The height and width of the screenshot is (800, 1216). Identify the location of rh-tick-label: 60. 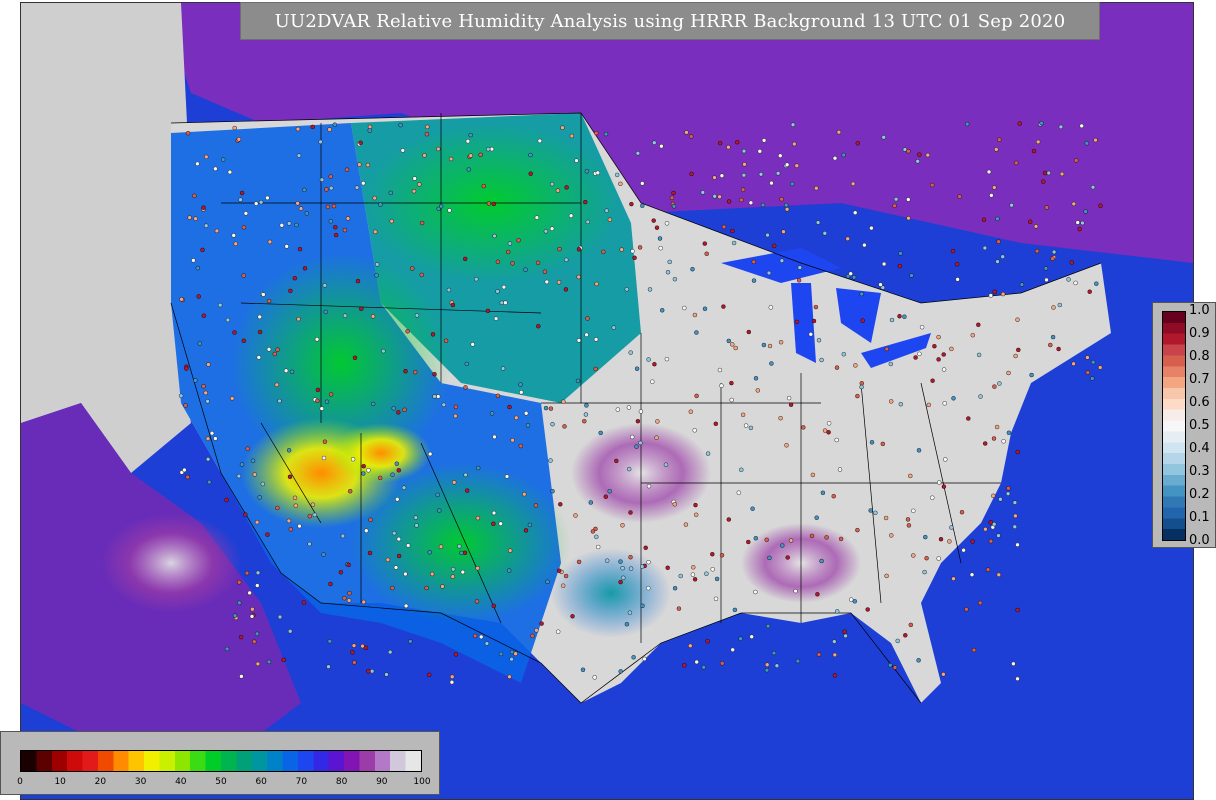
(261, 782).